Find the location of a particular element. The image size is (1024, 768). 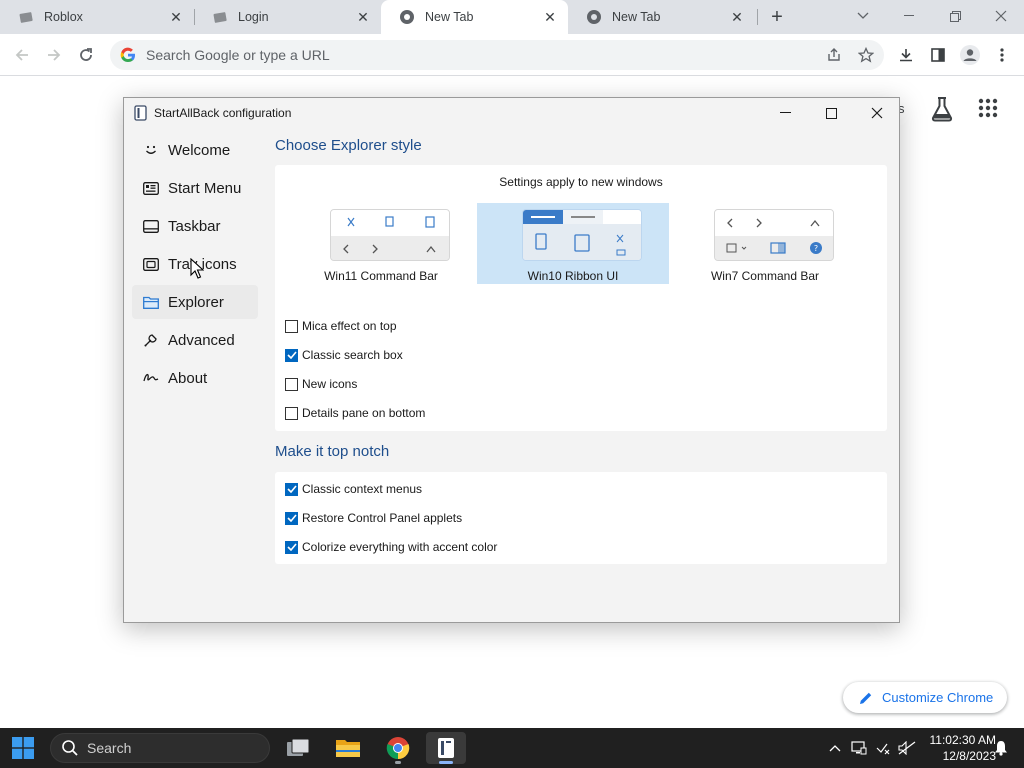

signature-icon is located at coordinates (151, 378).